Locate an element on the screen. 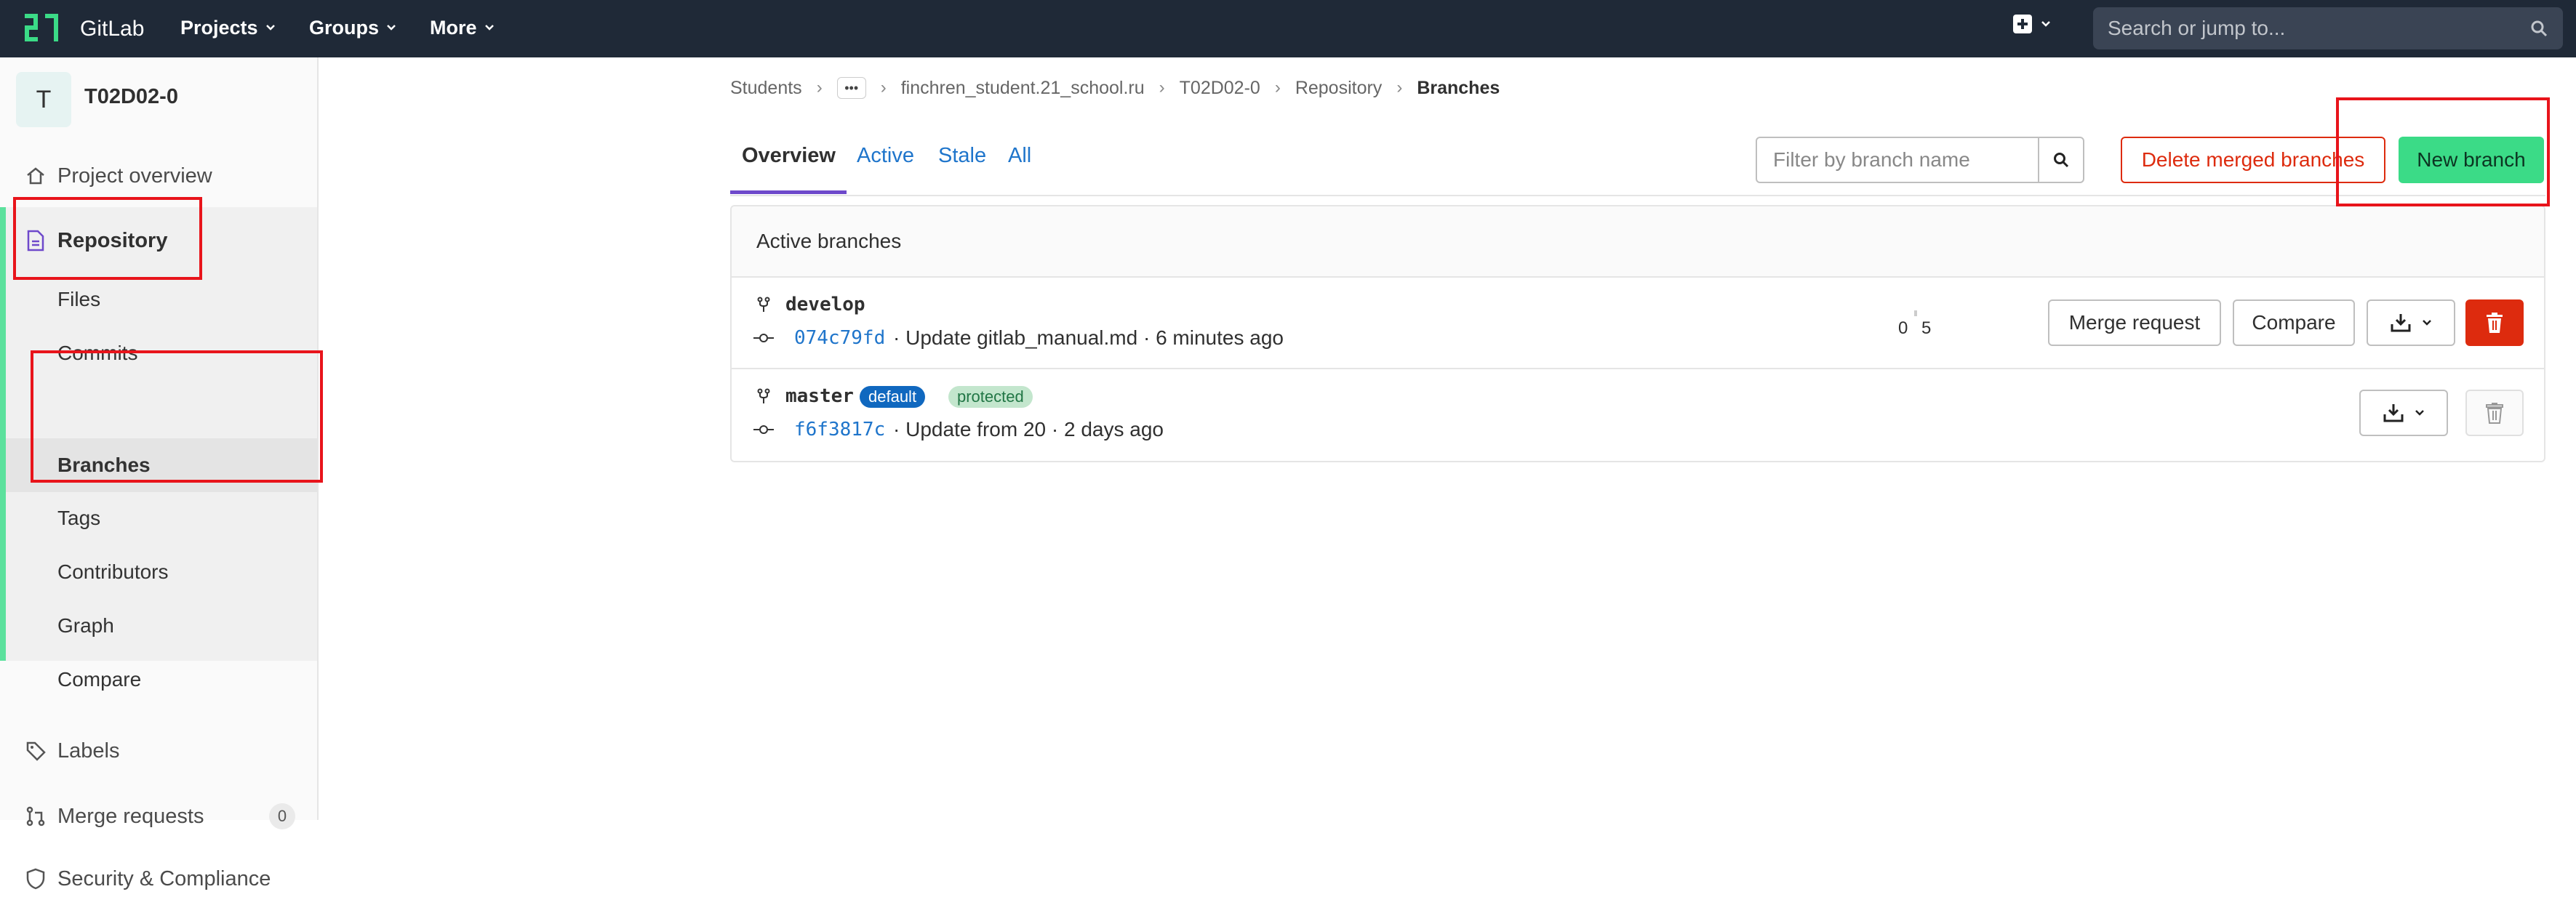 This screenshot has width=2576, height=905. sidebar-sub-tags: Tags is located at coordinates (158, 518).